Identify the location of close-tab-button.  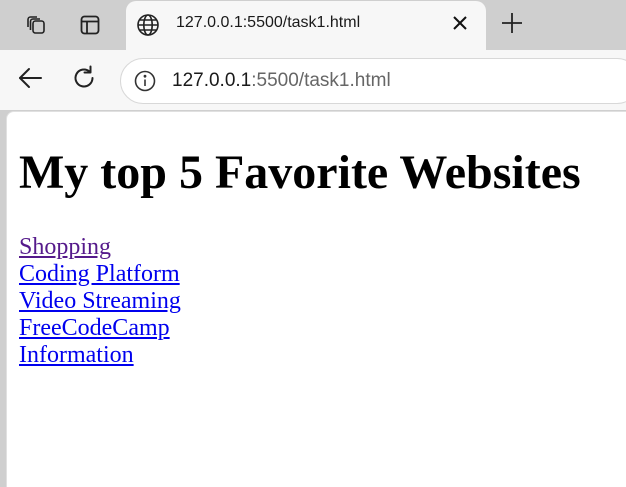
(460, 25).